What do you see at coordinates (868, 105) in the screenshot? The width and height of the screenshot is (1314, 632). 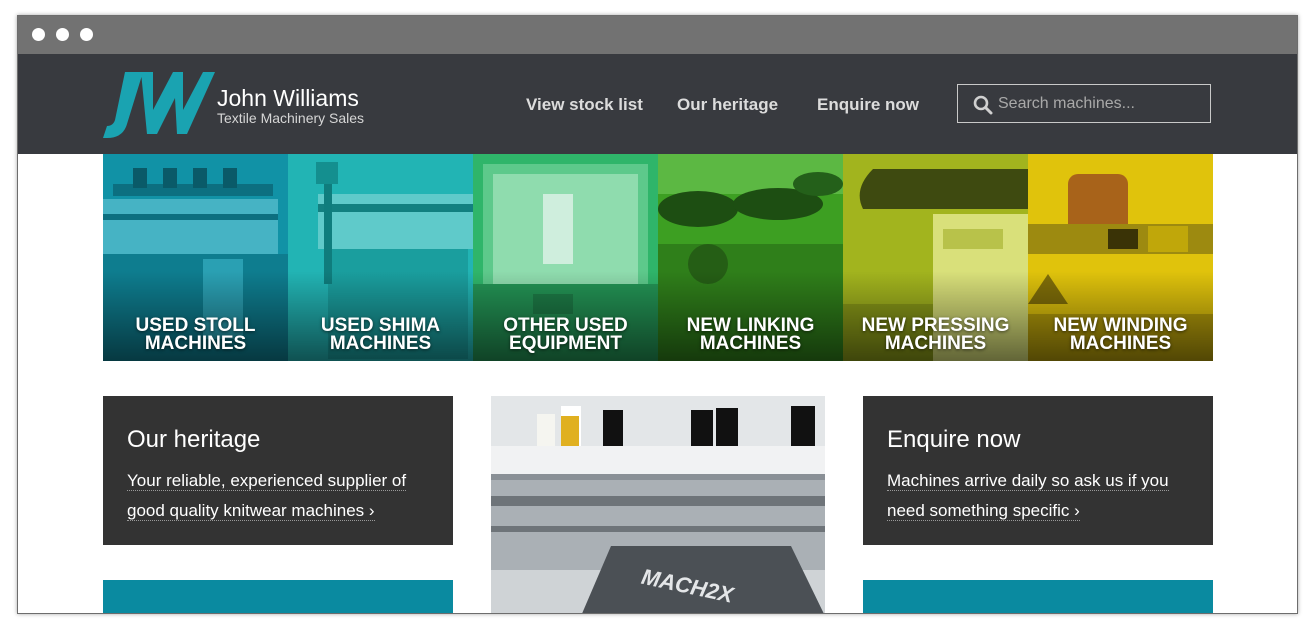 I see `nav-enquire-now: Enquire now` at bounding box center [868, 105].